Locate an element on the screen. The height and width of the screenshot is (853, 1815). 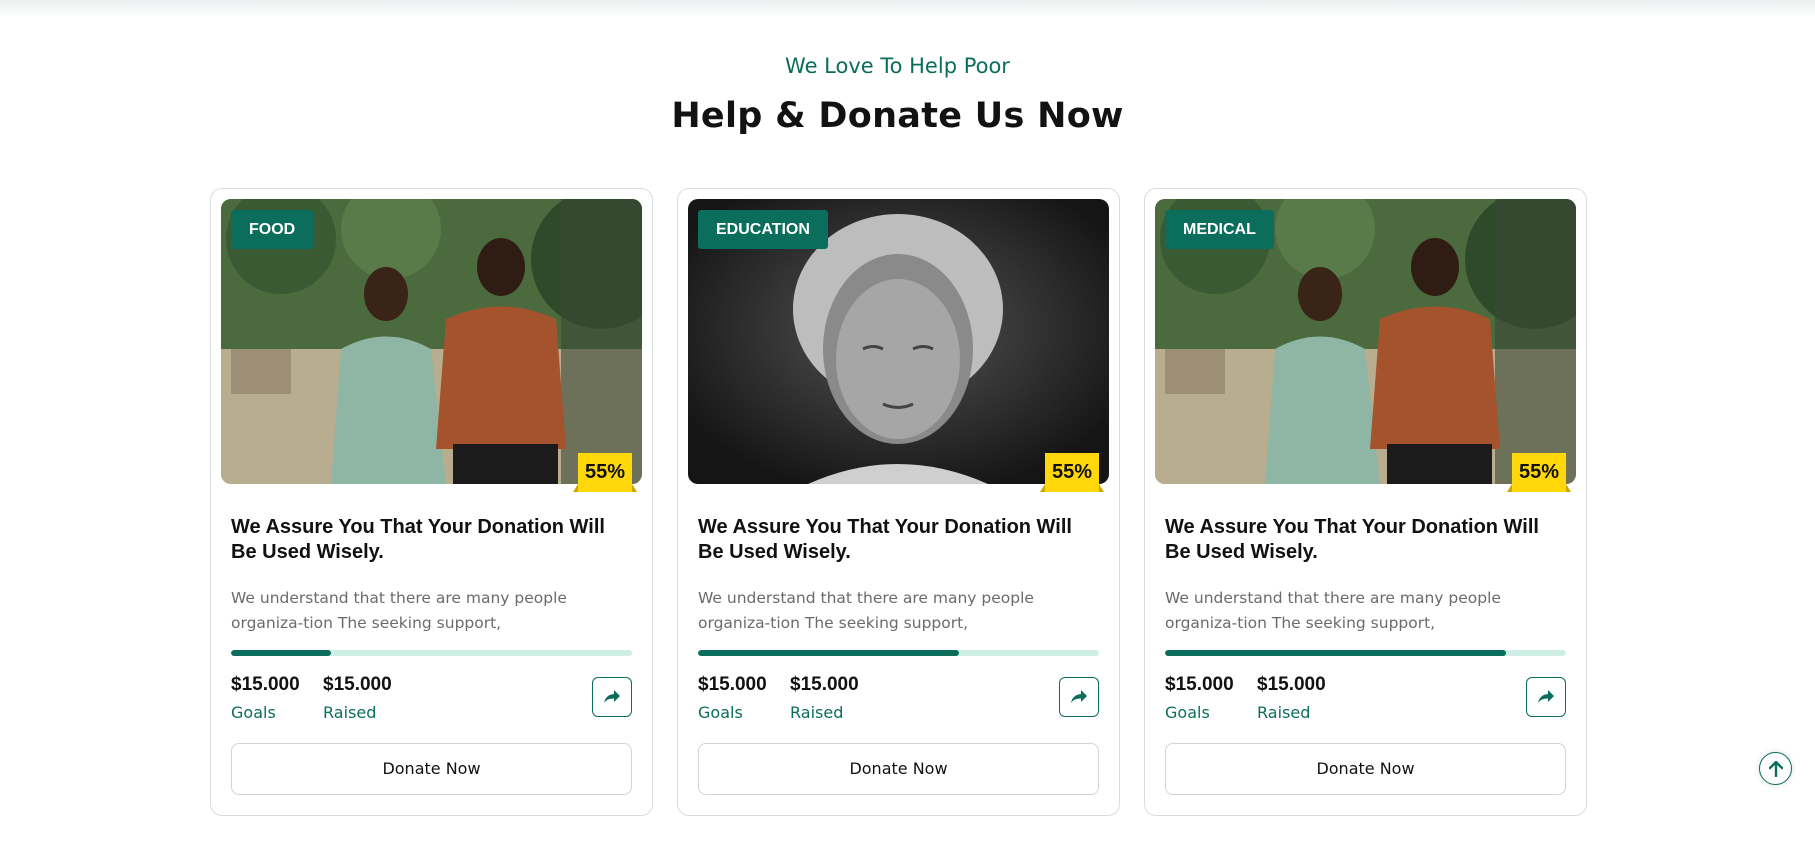
category-tag: EDUCATION is located at coordinates (763, 229).